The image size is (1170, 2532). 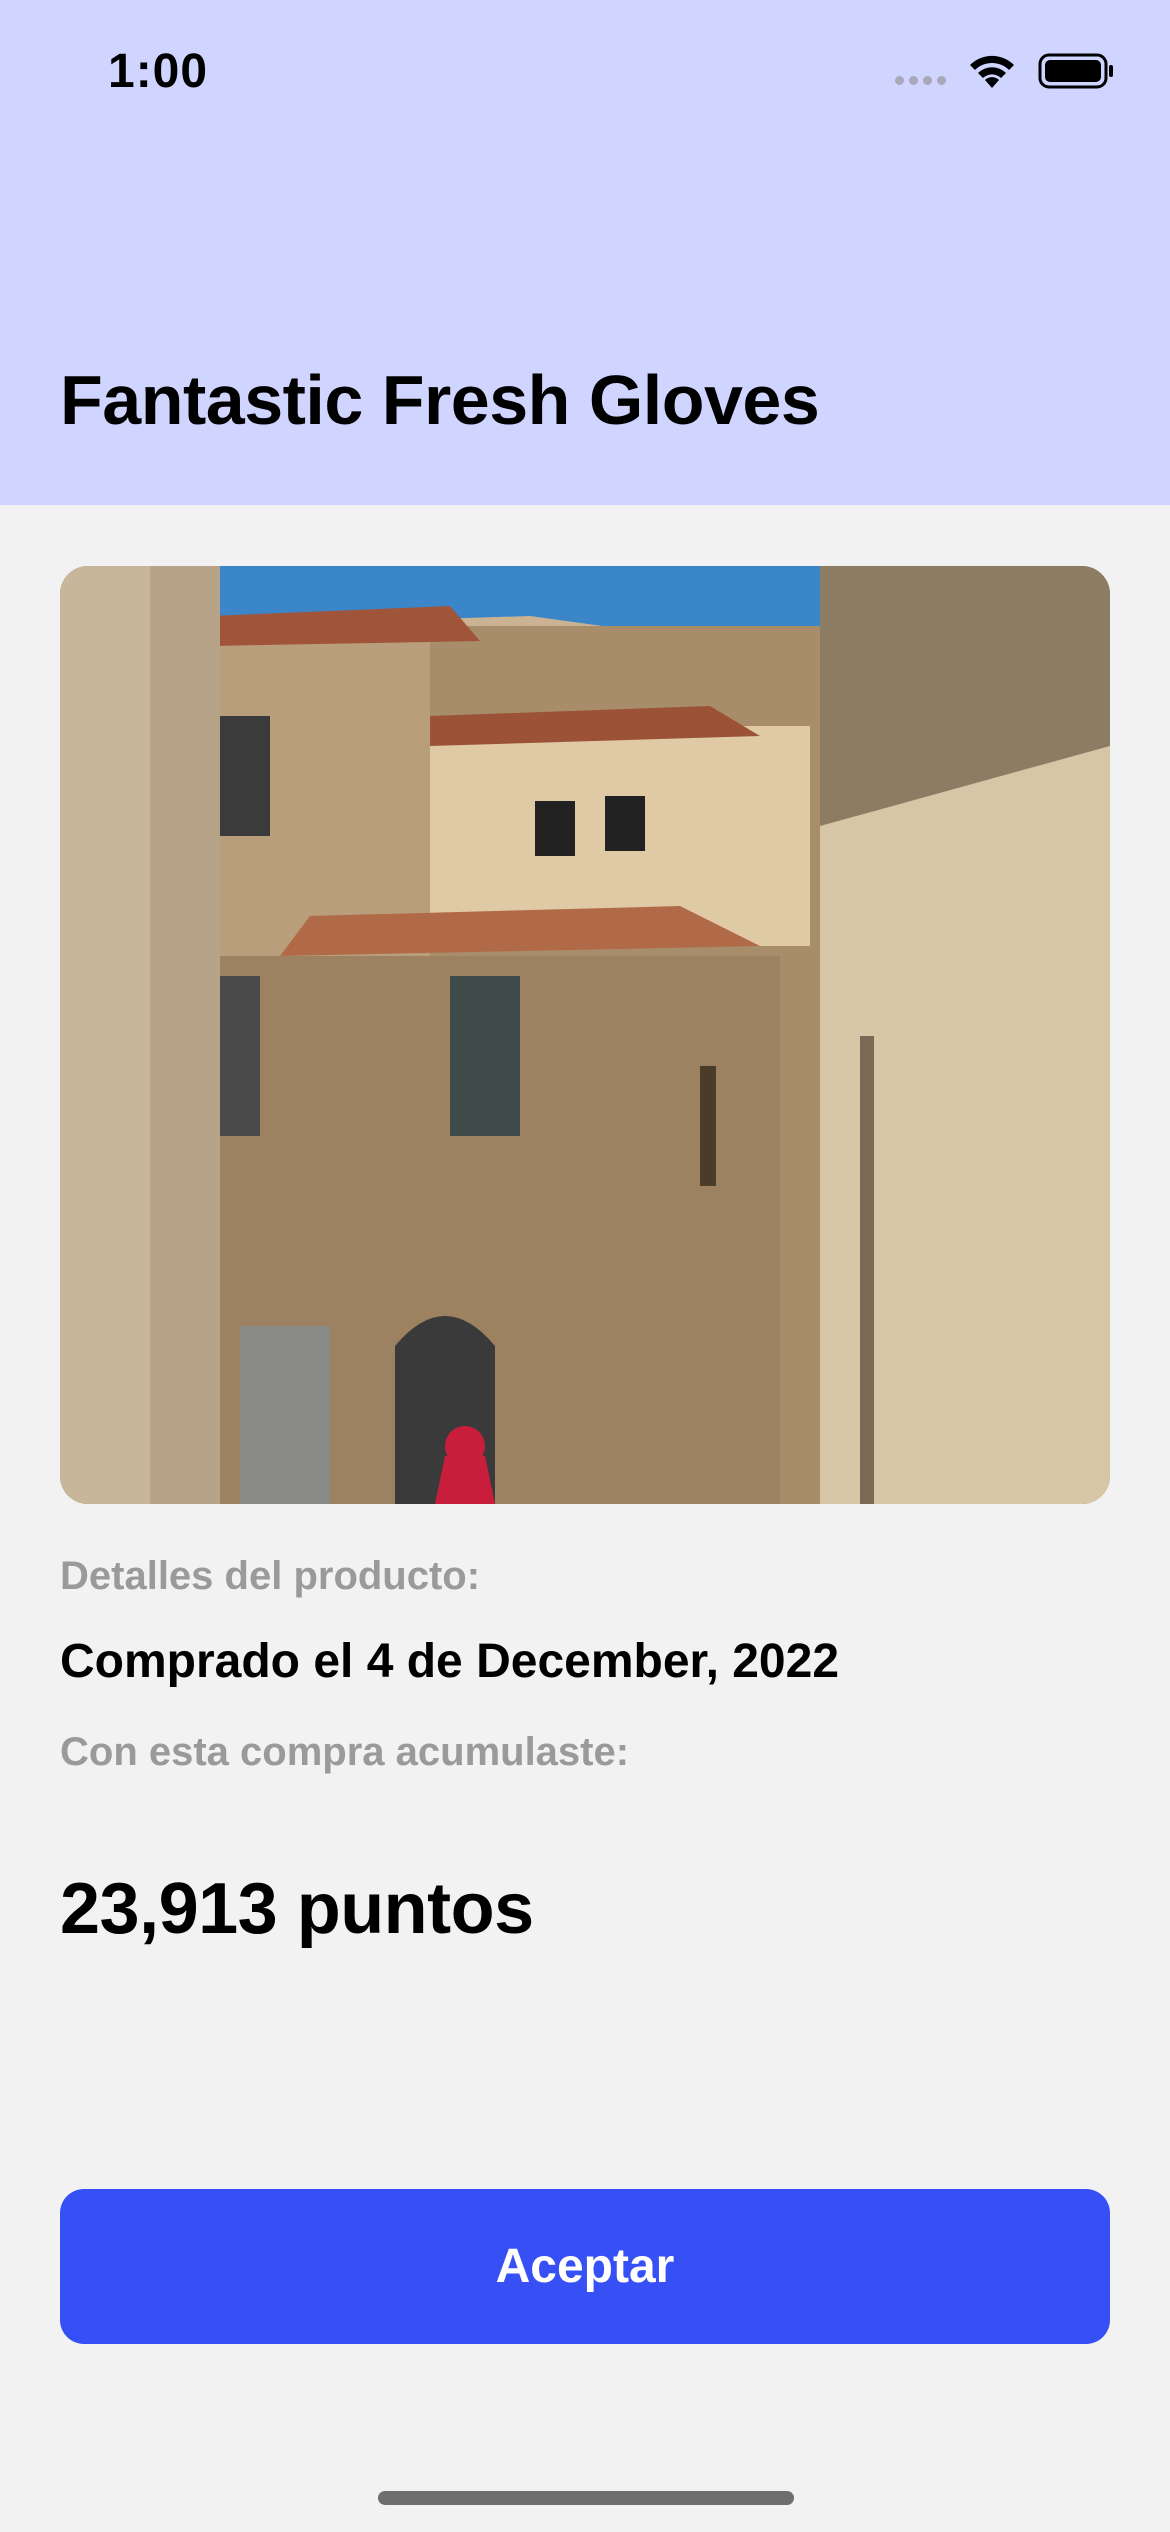 I want to click on accept-button: Aceptar, so click(x=585, y=2266).